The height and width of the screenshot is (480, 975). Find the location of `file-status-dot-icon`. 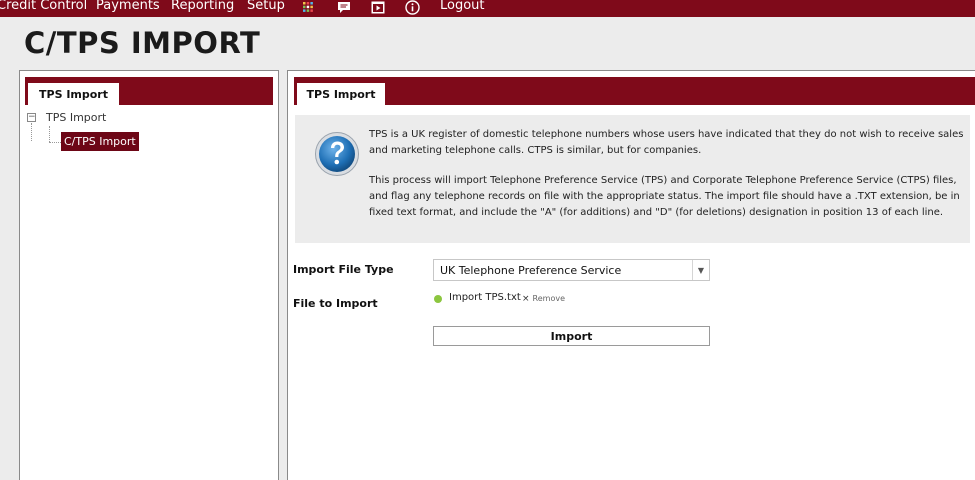

file-status-dot-icon is located at coordinates (438, 299).